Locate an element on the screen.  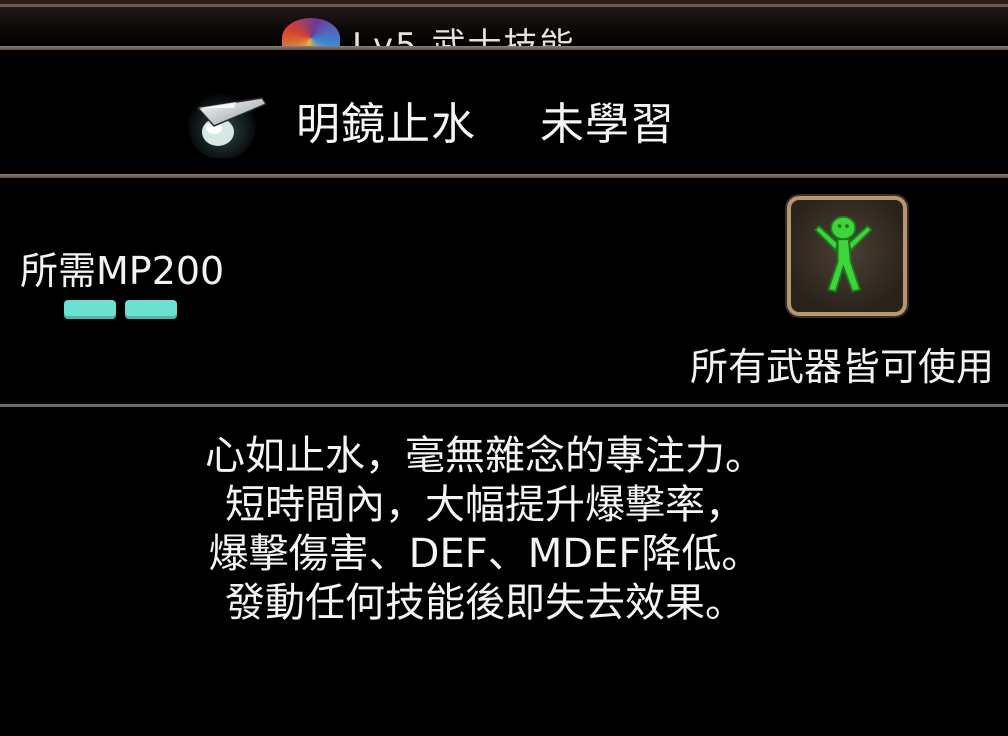
description-line: 心如止水，毫無雜念的專注力。 is located at coordinates (485, 456).